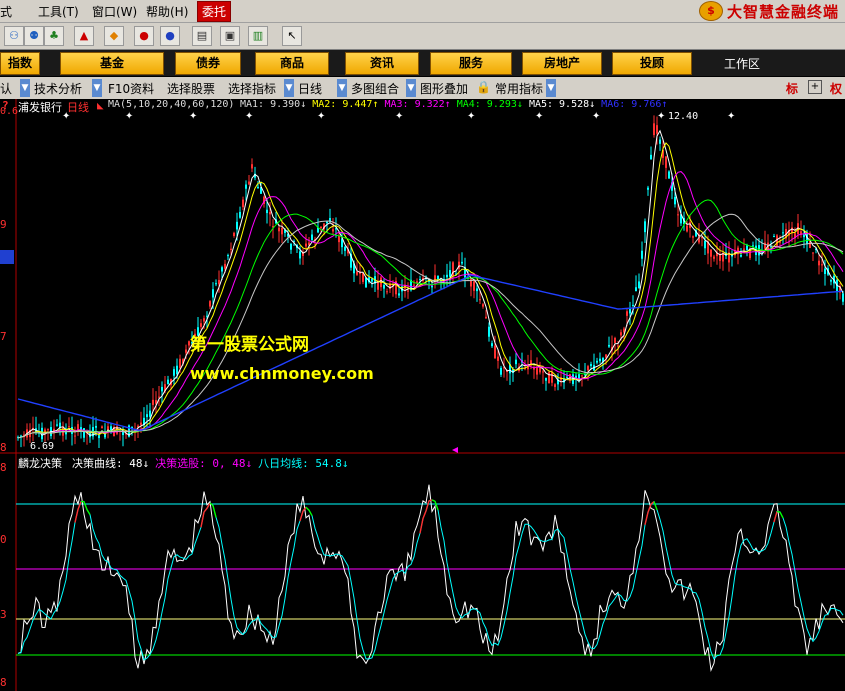 The height and width of the screenshot is (691, 845). I want to click on price-axis-tick: 8, so click(3, 447).